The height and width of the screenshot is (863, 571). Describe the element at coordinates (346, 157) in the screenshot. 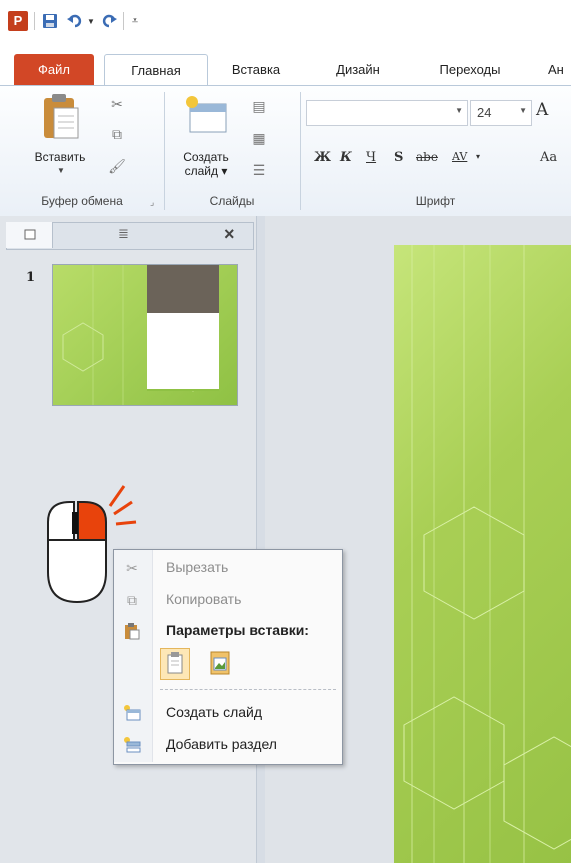

I see `italic-button: К` at that location.